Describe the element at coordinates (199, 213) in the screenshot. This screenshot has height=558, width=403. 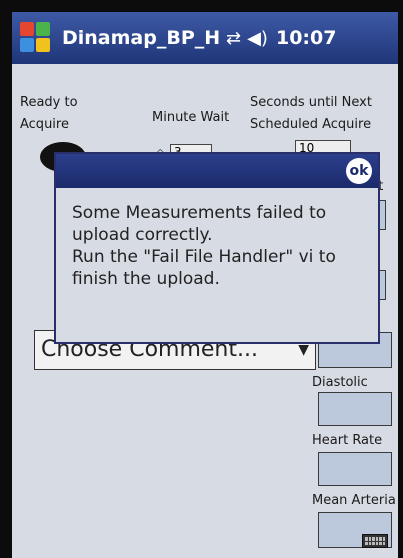
I see `dialog-message-line: Some Measurements failed to` at that location.